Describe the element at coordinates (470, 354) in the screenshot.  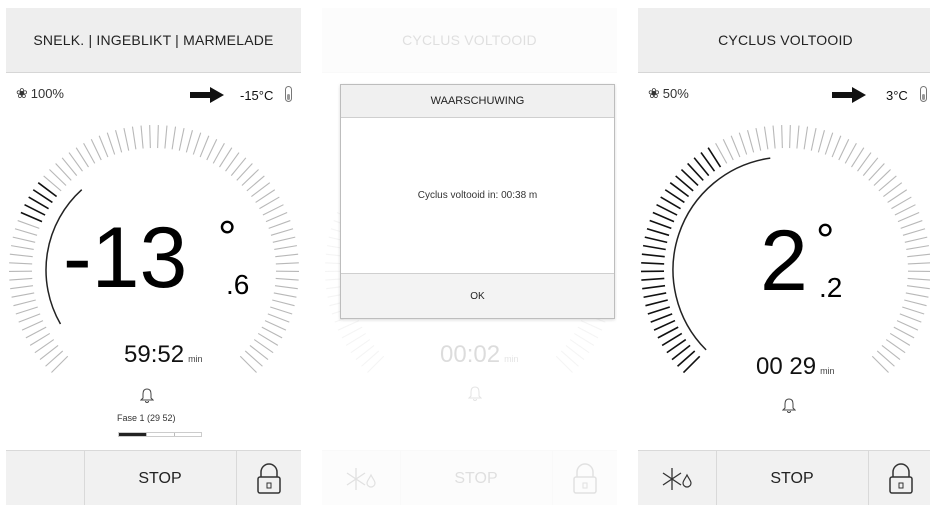
I see `timer-value: 00:02` at that location.